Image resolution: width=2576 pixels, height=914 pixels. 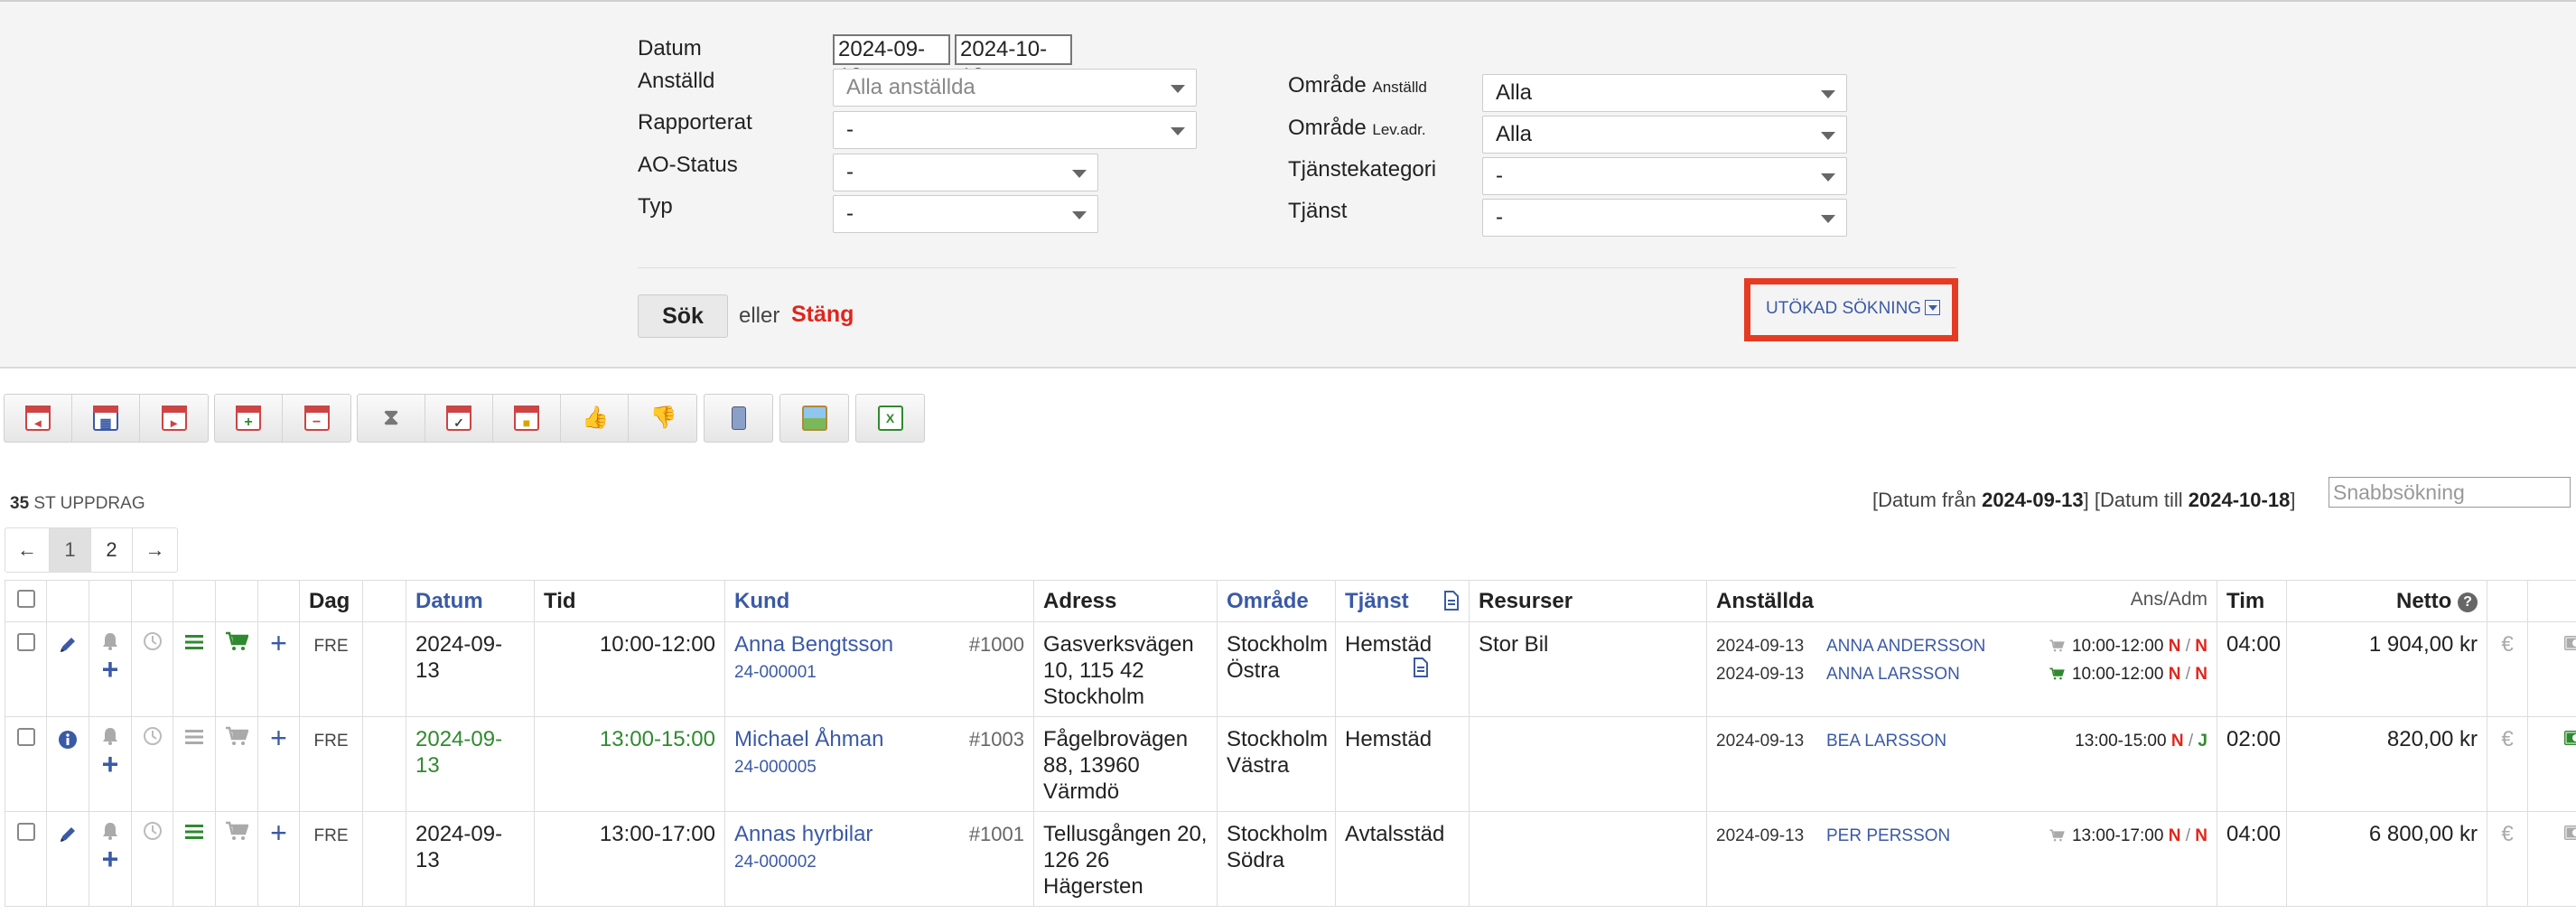 I want to click on kund-number: #1000, so click(x=996, y=644).